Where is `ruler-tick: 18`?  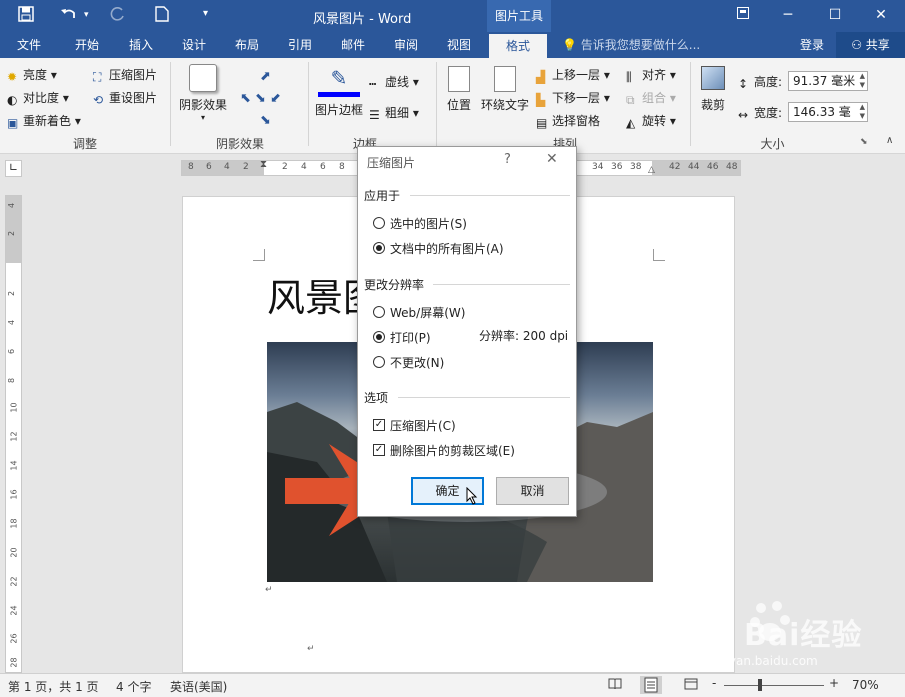 ruler-tick: 18 is located at coordinates (14, 523).